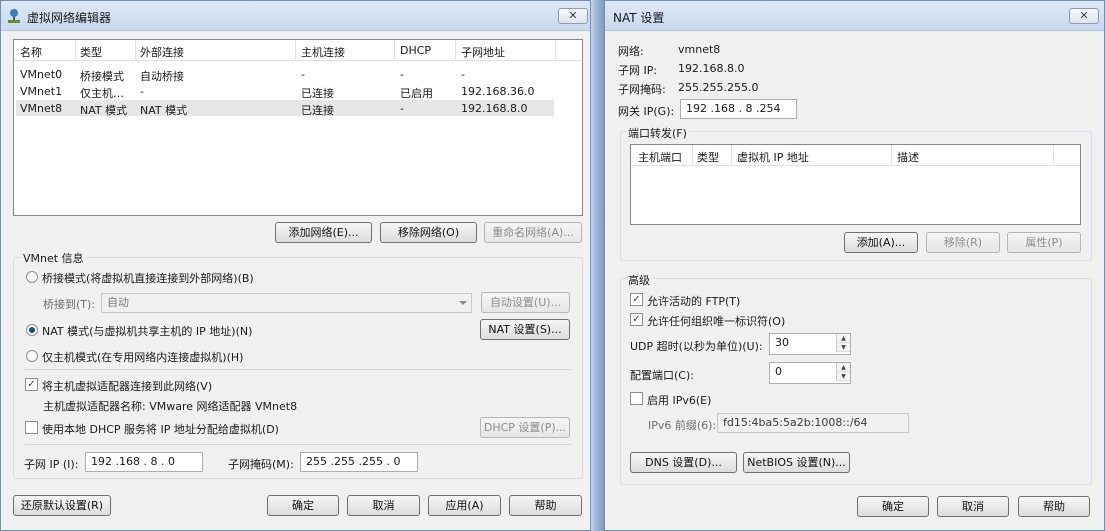 This screenshot has width=1105, height=531. Describe the element at coordinates (142, 91) in the screenshot. I see `cell-external: -` at that location.